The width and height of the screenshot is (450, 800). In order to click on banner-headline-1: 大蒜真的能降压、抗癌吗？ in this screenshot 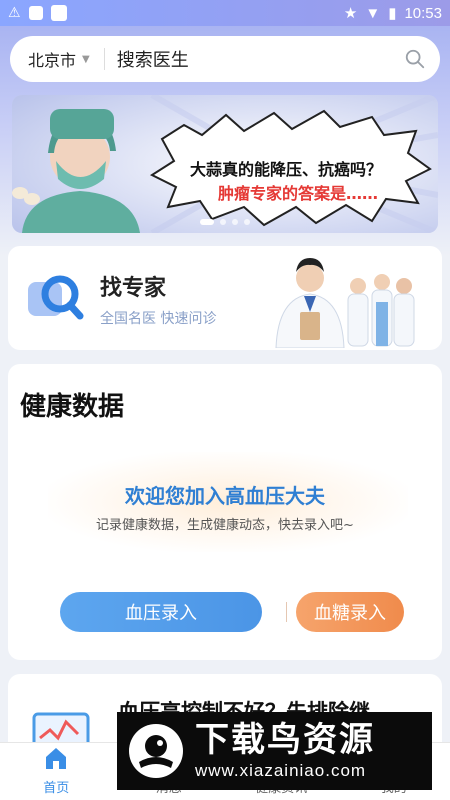, I will do `click(286, 169)`.